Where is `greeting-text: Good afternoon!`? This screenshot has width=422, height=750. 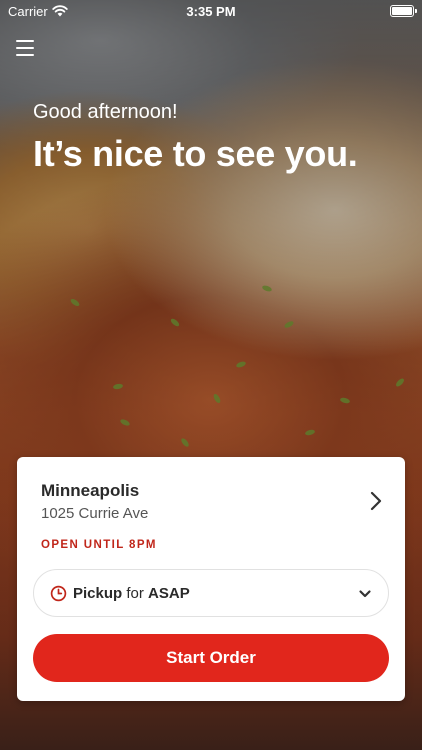
greeting-text: Good afternoon! is located at coordinates (105, 112).